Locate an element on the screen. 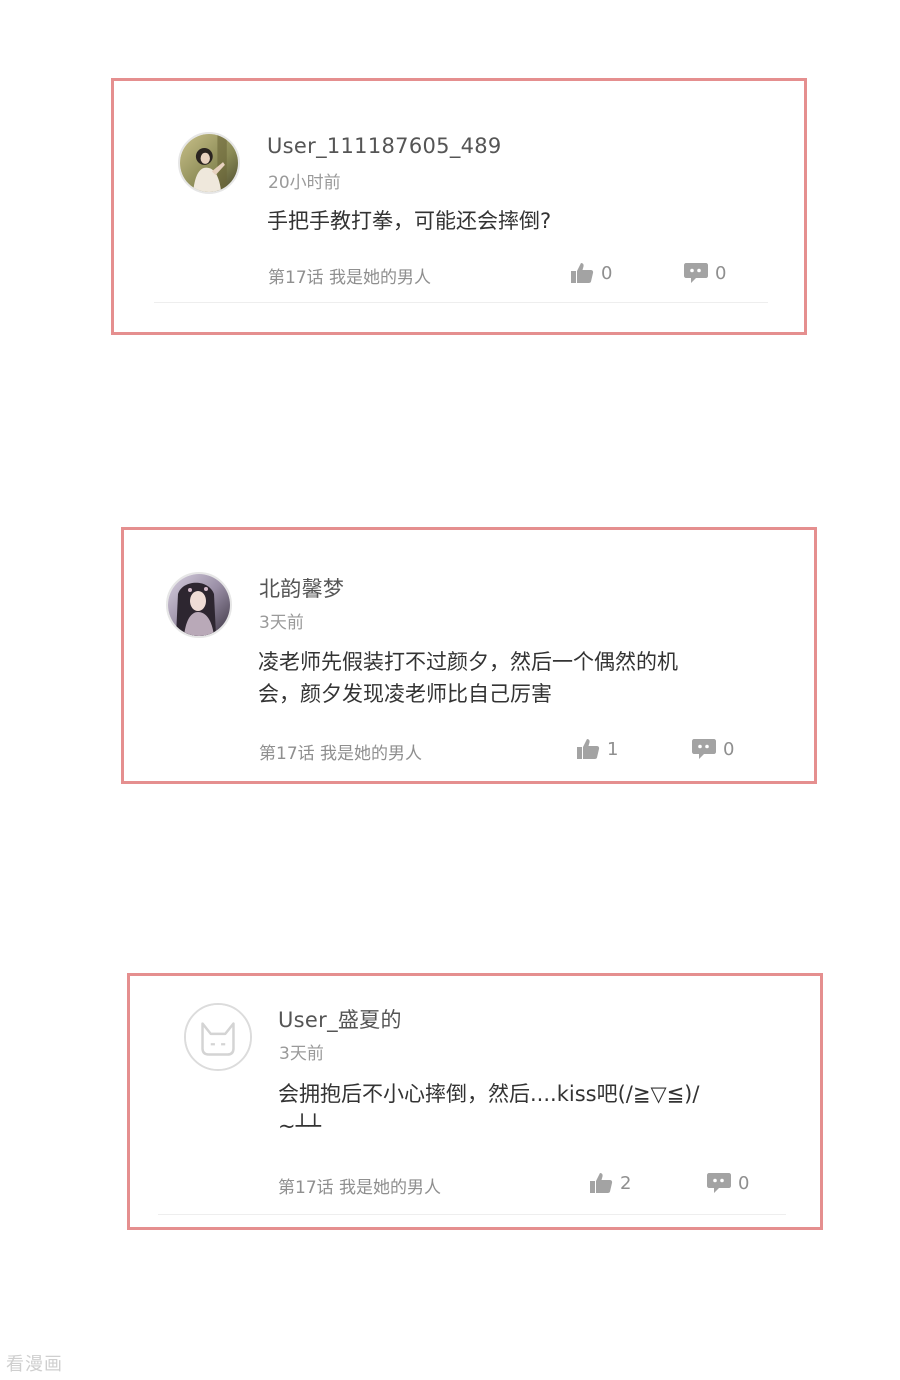 The image size is (900, 1380). comment-text-line: 凌老师先假装打不过颜夕，然后一个偶然的机 is located at coordinates (468, 662).